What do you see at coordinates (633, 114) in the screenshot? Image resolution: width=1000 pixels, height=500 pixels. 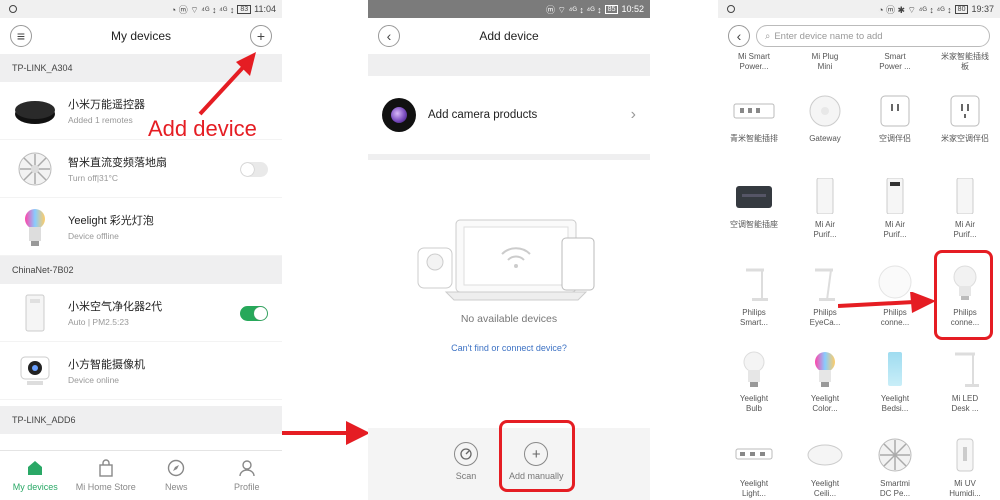 I see `chevron-right-icon: ›` at bounding box center [633, 114].